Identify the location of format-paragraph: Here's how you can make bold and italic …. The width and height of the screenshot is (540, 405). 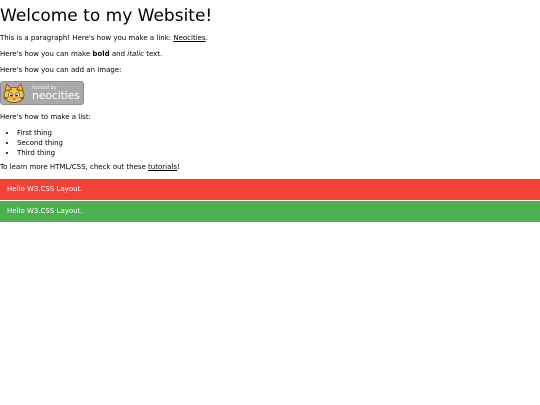
(81, 54).